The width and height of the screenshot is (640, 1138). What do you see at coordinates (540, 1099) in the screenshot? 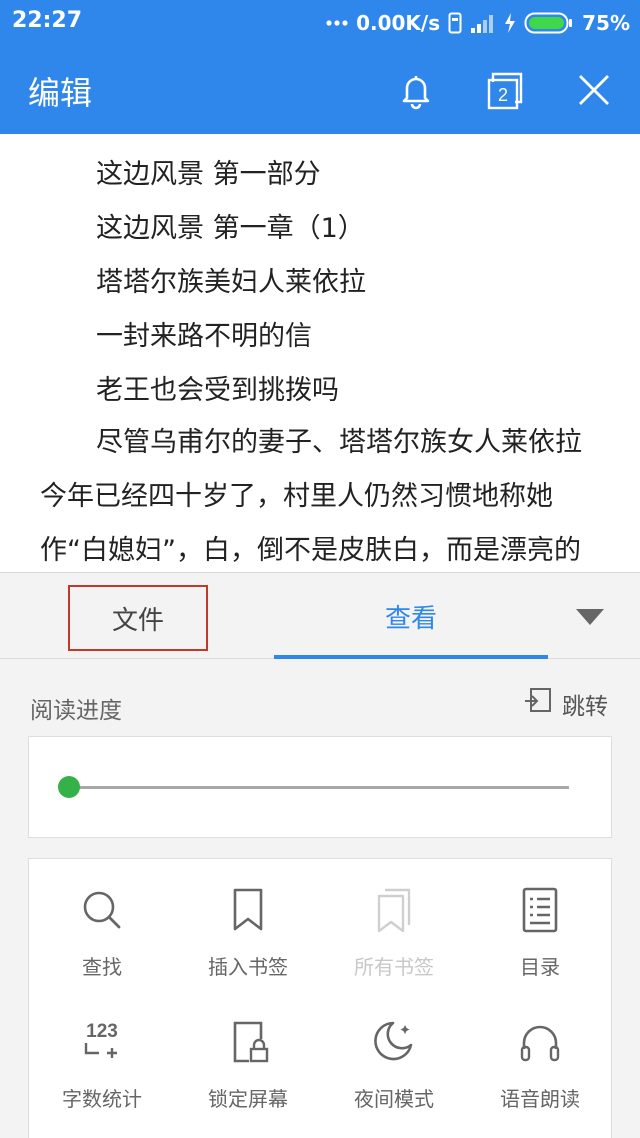
I see `tool-label: 语音朗读` at bounding box center [540, 1099].